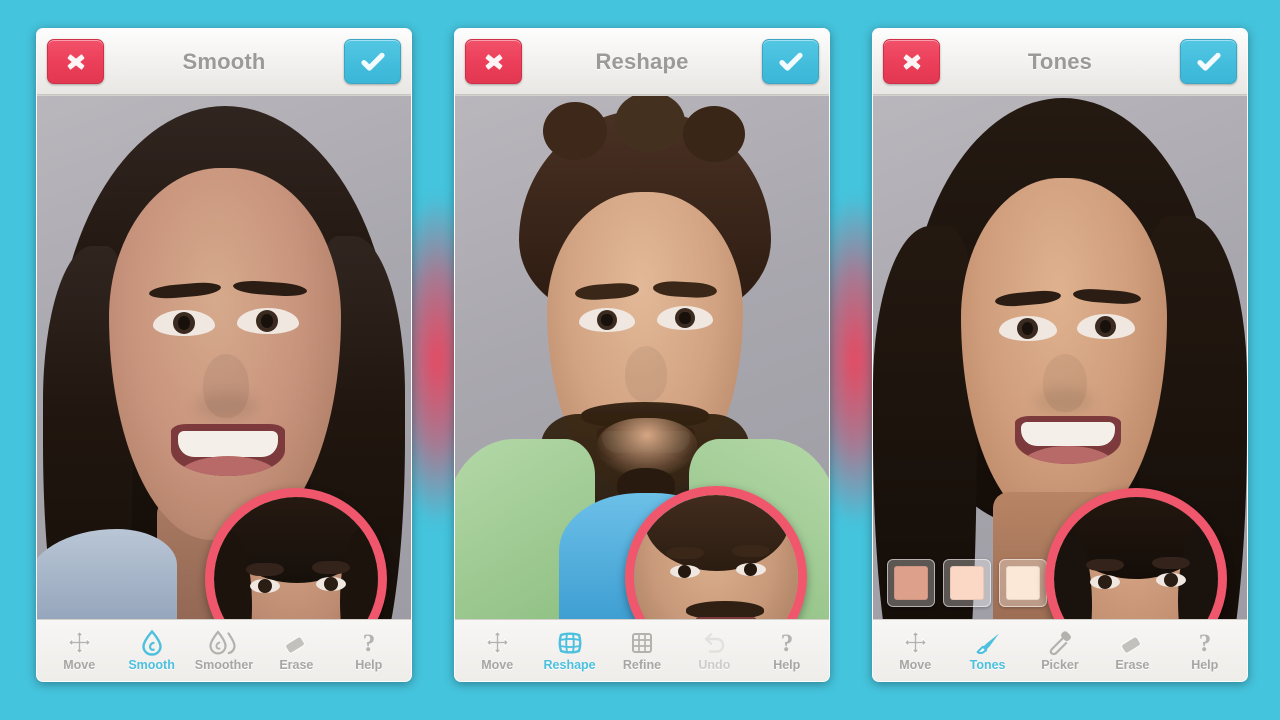 Image resolution: width=1280 pixels, height=720 pixels. I want to click on droplet-icon, so click(152, 642).